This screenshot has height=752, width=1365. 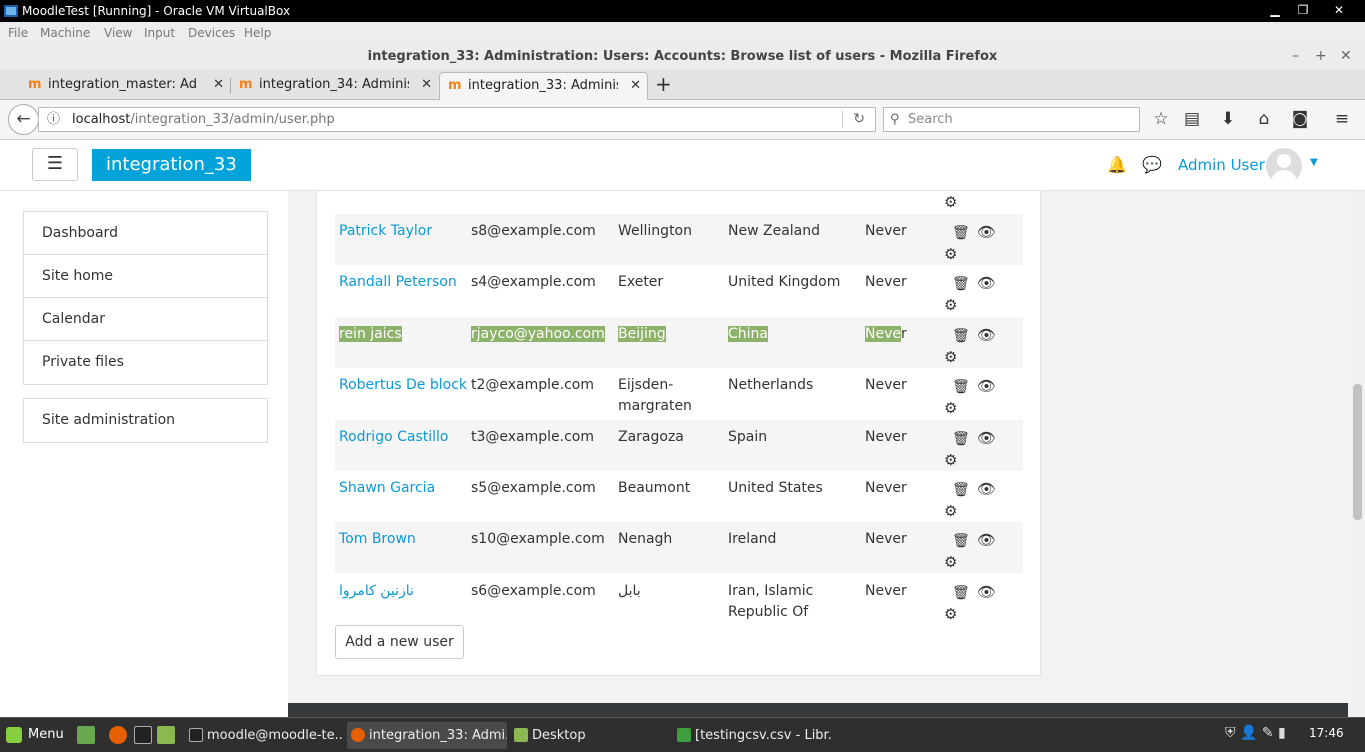 I want to click on avatar, so click(x=1284, y=166).